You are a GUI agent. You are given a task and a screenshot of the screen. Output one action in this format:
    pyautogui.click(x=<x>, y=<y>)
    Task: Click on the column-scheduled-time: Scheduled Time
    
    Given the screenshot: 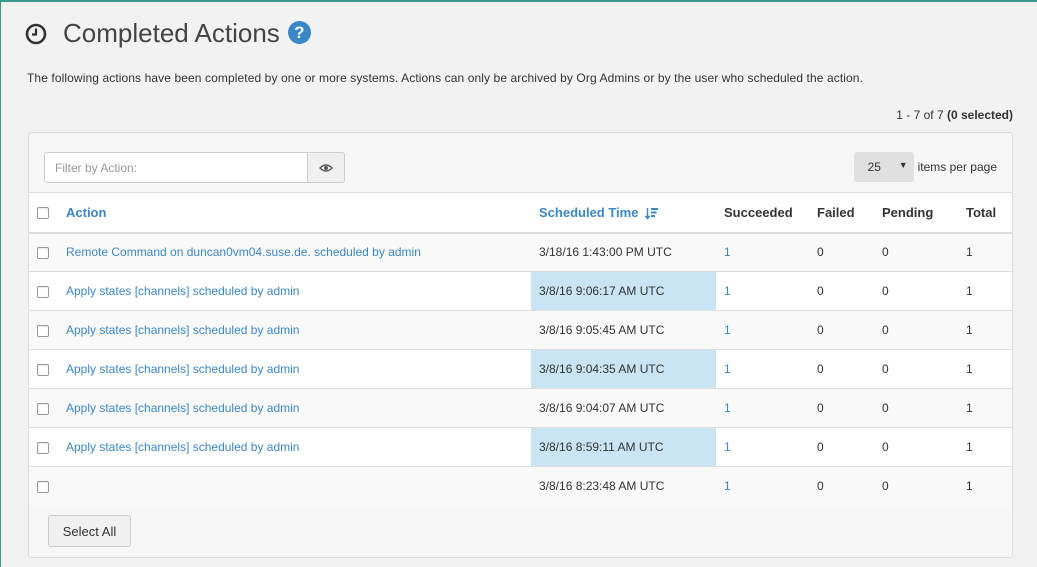 What is the action you would take?
    pyautogui.click(x=623, y=213)
    